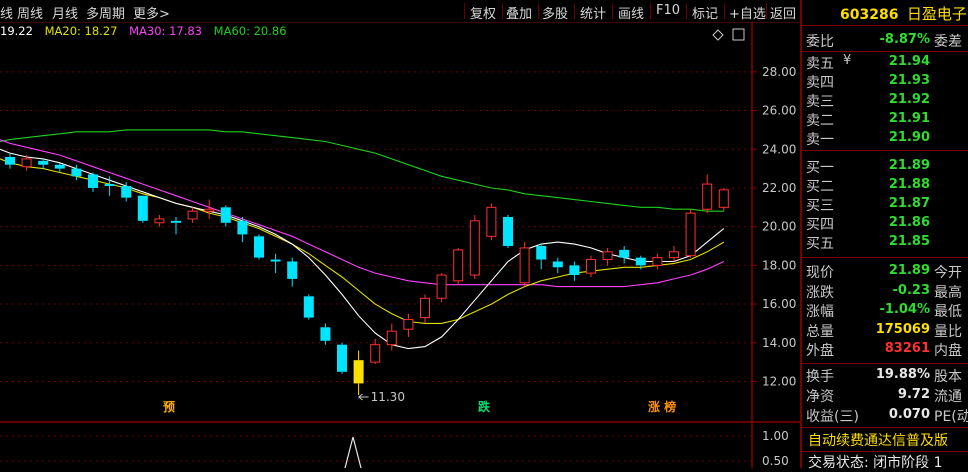 This screenshot has height=472, width=968. What do you see at coordinates (779, 149) in the screenshot?
I see `y-tick-label: 24.00` at bounding box center [779, 149].